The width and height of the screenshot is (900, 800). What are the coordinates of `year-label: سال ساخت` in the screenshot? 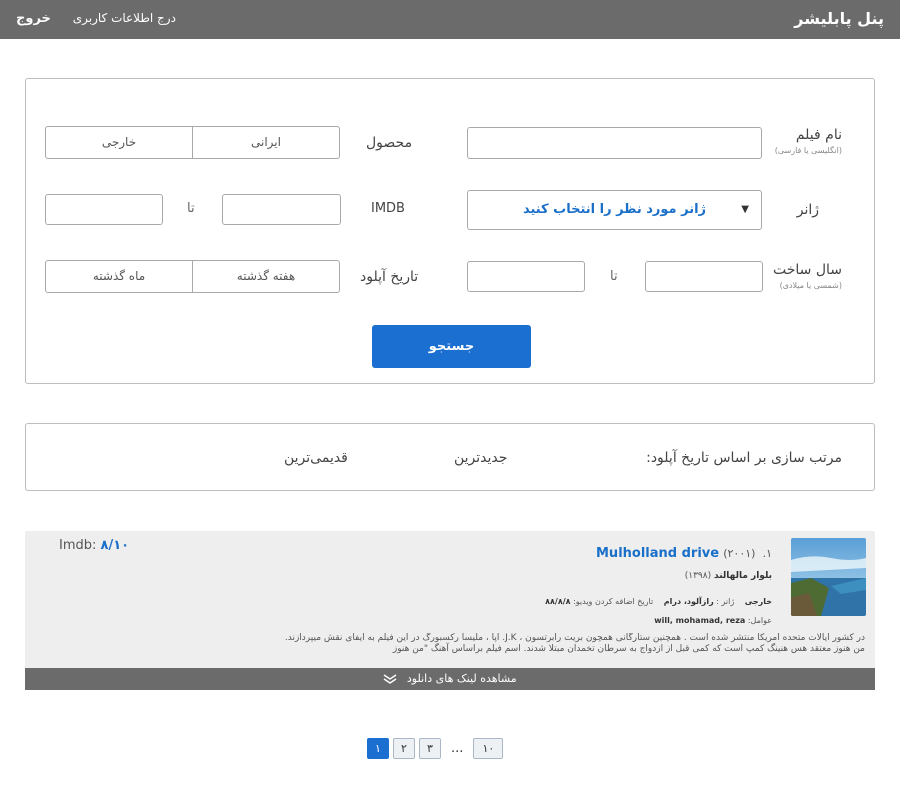 It's located at (807, 270).